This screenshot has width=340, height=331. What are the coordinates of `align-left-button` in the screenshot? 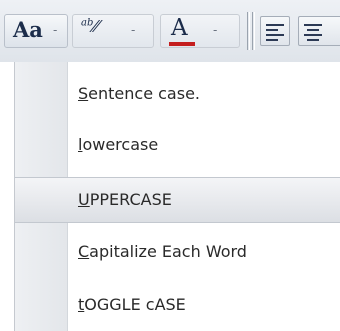 It's located at (275, 31).